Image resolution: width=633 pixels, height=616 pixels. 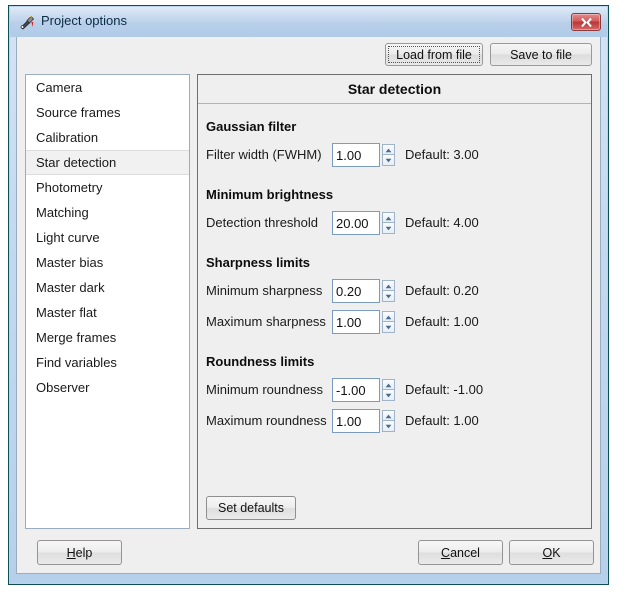 What do you see at coordinates (107, 287) in the screenshot?
I see `sidebar-item-master-dark: Master dark` at bounding box center [107, 287].